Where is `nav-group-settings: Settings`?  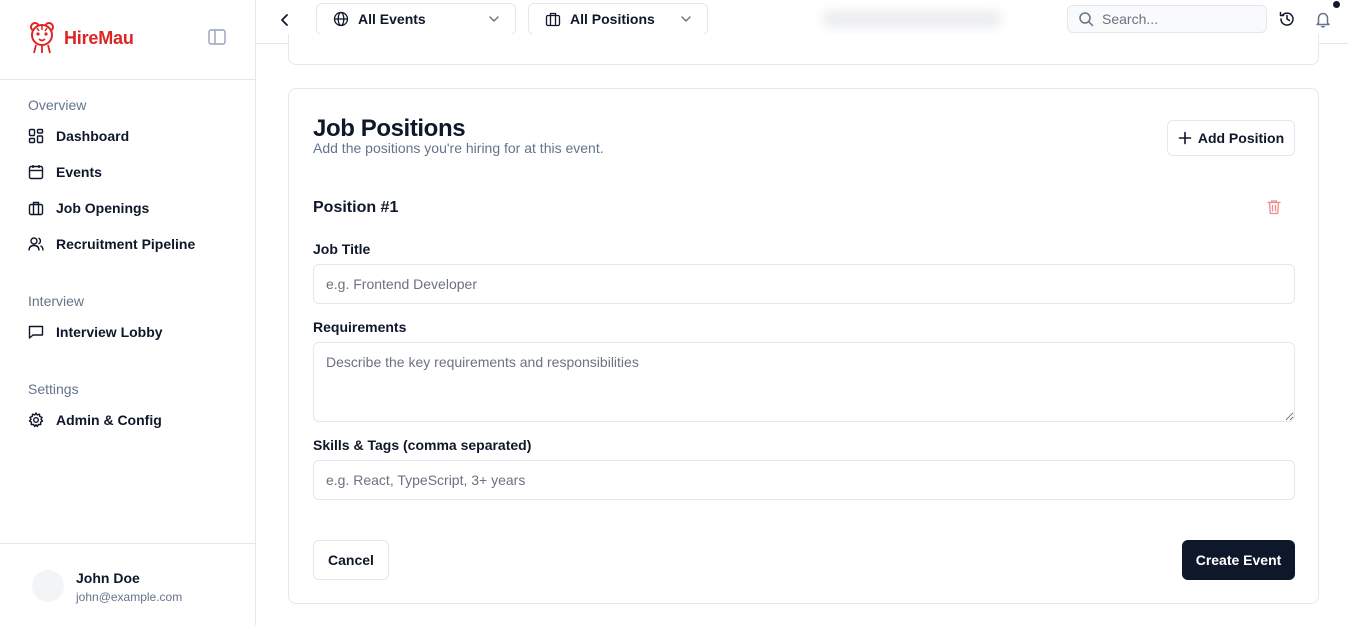 nav-group-settings: Settings is located at coordinates (53, 389).